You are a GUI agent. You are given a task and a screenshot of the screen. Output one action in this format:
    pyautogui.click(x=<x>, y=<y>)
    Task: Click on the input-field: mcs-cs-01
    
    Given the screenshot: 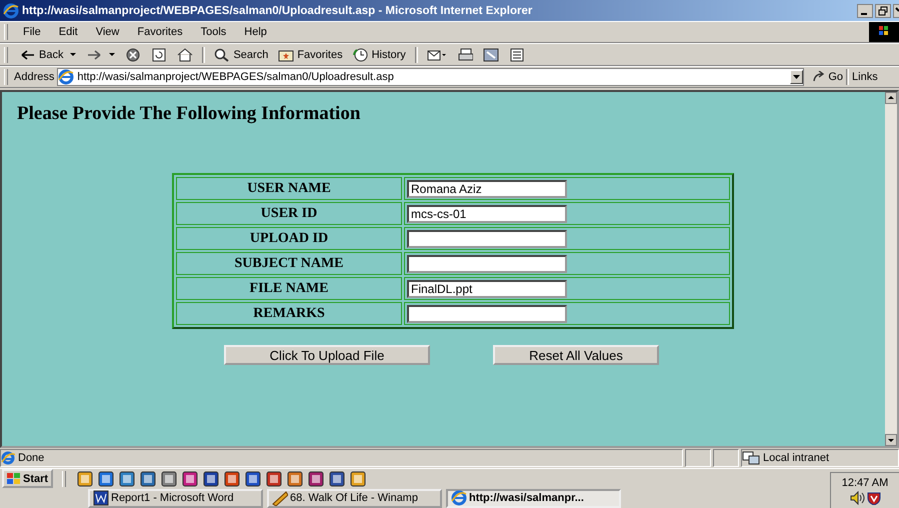 What is the action you would take?
    pyautogui.click(x=487, y=213)
    